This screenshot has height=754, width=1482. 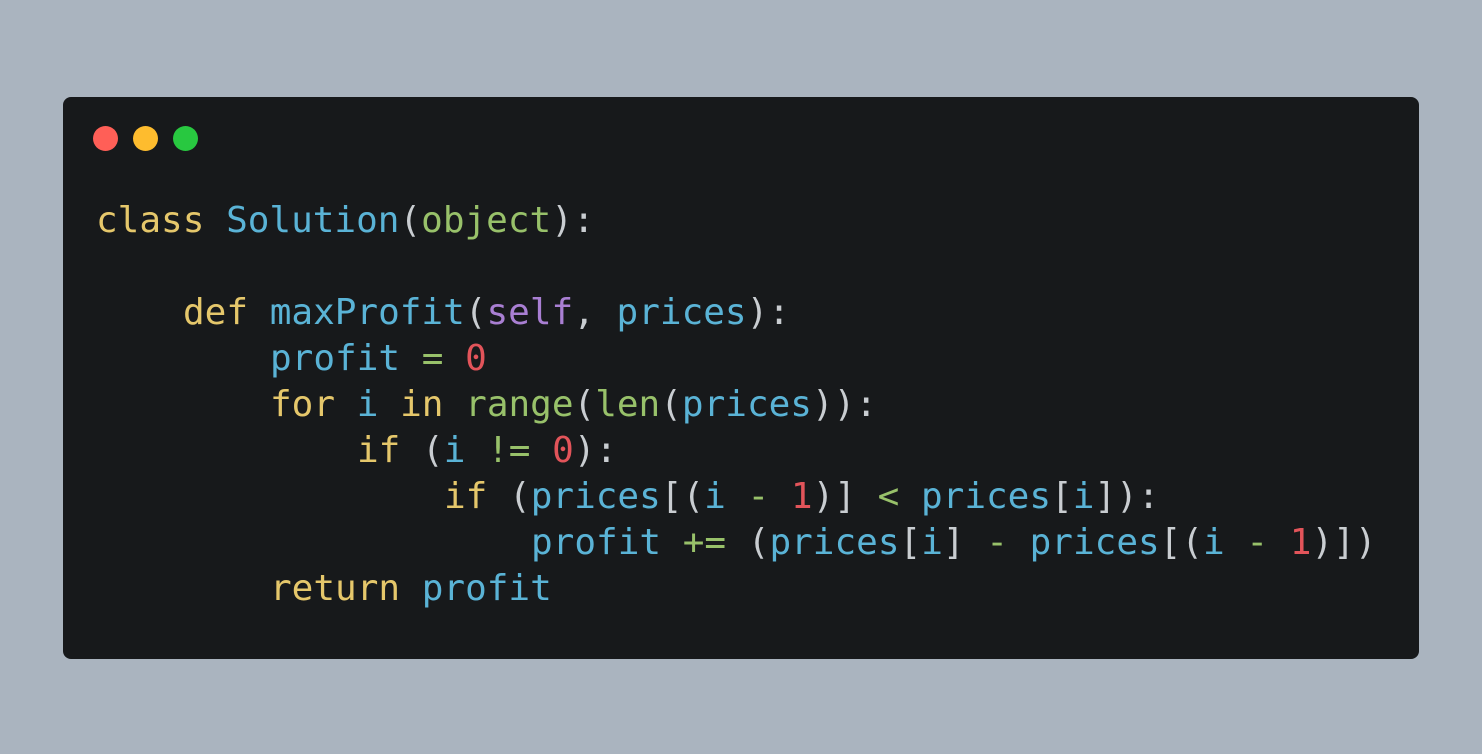 I want to click on code-token: self, so click(x=530, y=312).